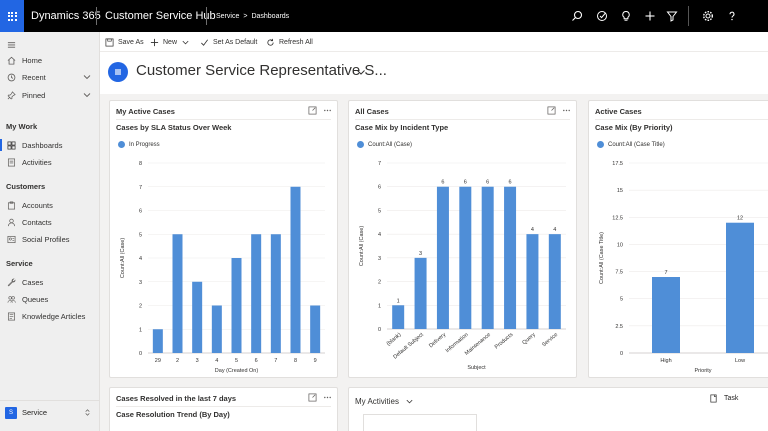 This screenshot has width=768, height=431. I want to click on task-icon, so click(602, 16).